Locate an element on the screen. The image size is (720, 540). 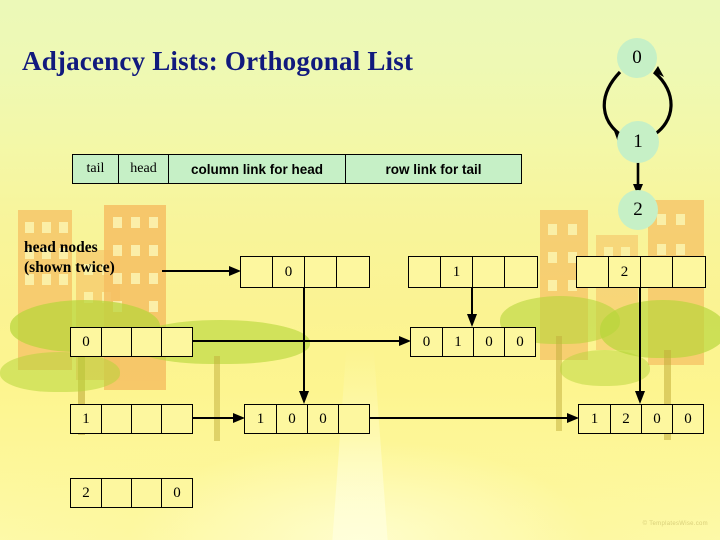
head-node-1: 1 is located at coordinates (473, 272).